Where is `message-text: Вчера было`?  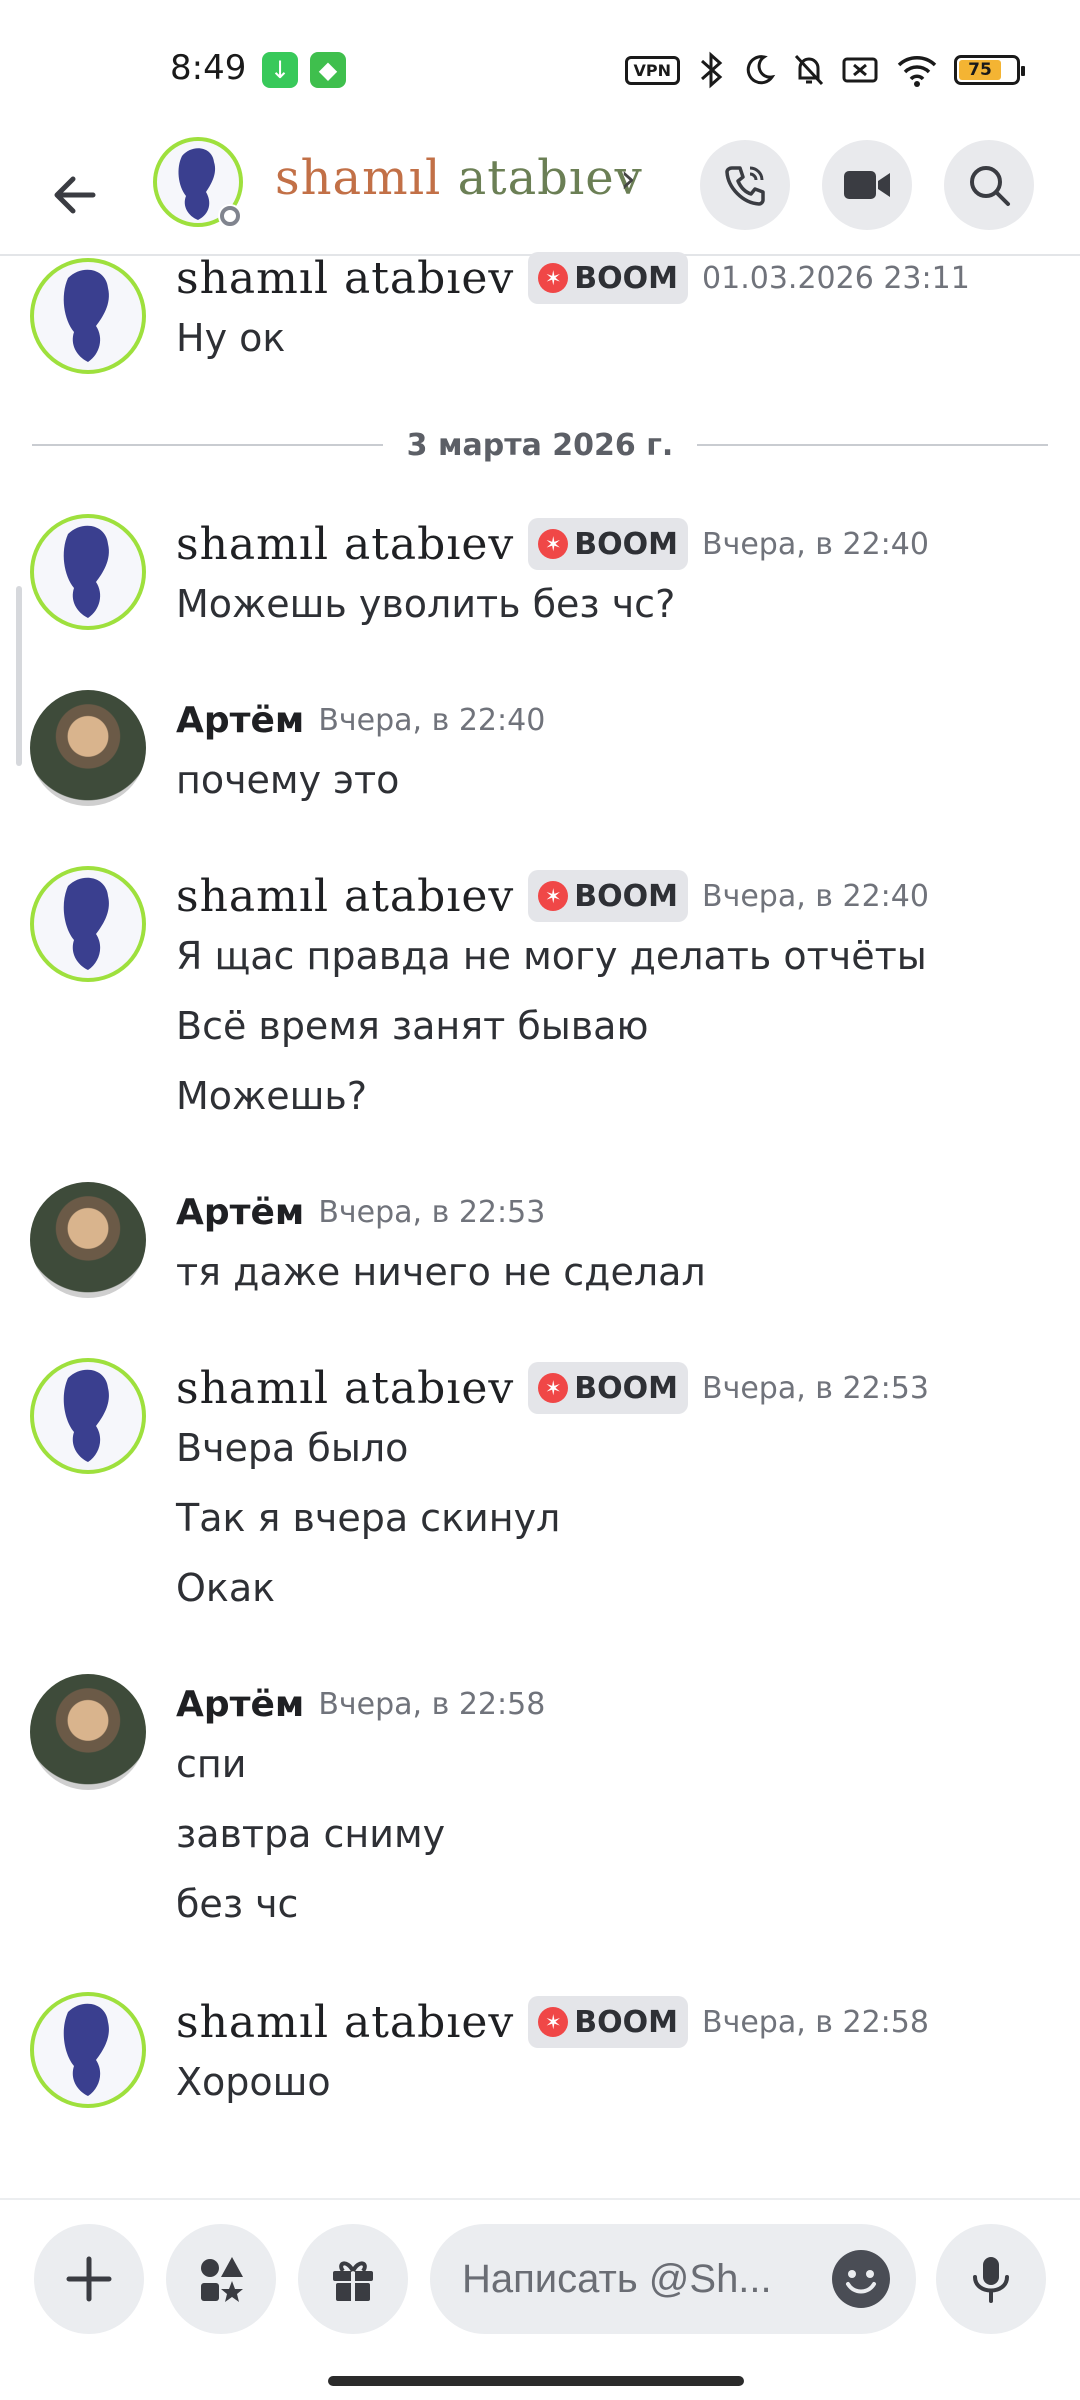 message-text: Вчера было is located at coordinates (292, 1448).